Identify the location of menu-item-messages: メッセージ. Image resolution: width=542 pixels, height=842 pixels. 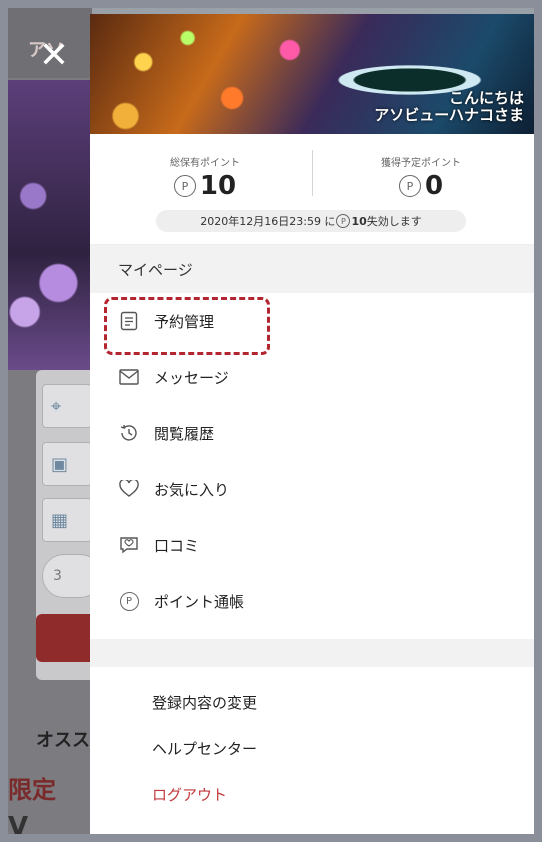
(312, 377).